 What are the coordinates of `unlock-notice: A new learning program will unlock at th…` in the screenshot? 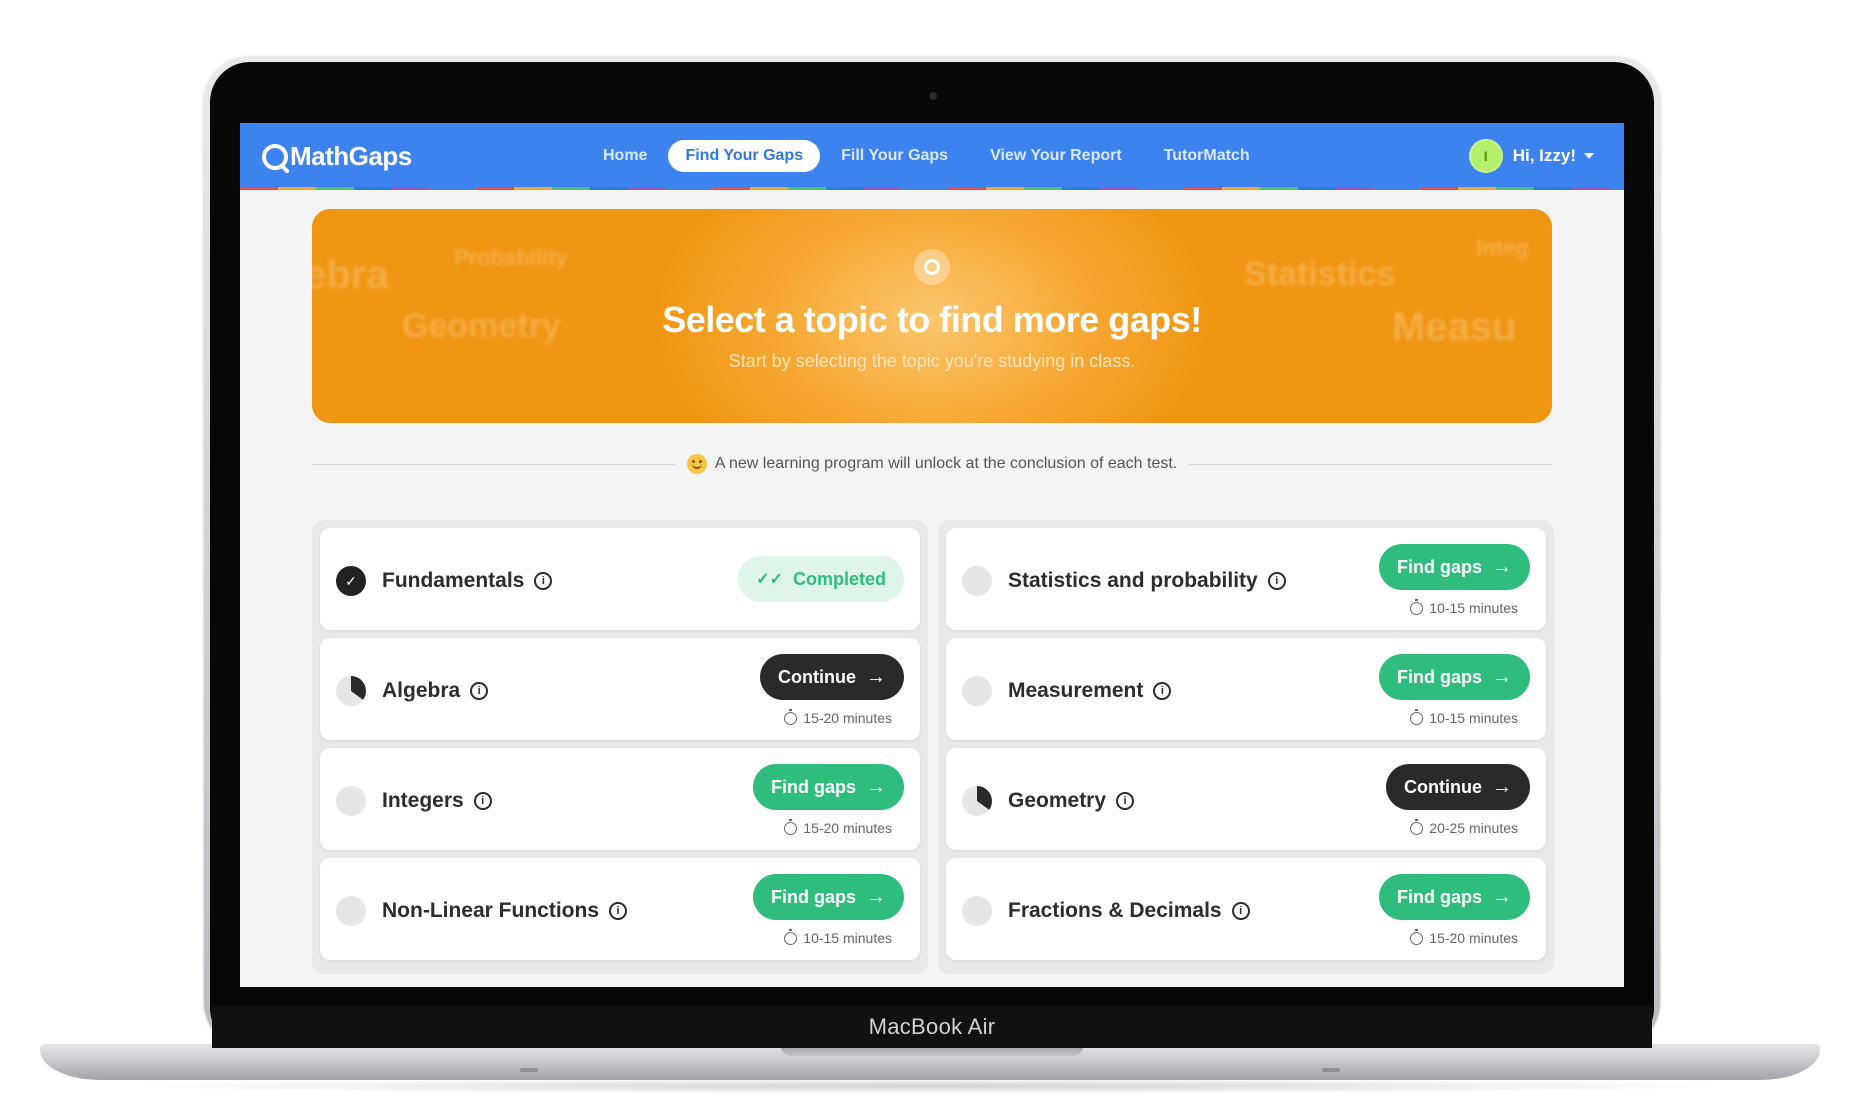 It's located at (932, 464).